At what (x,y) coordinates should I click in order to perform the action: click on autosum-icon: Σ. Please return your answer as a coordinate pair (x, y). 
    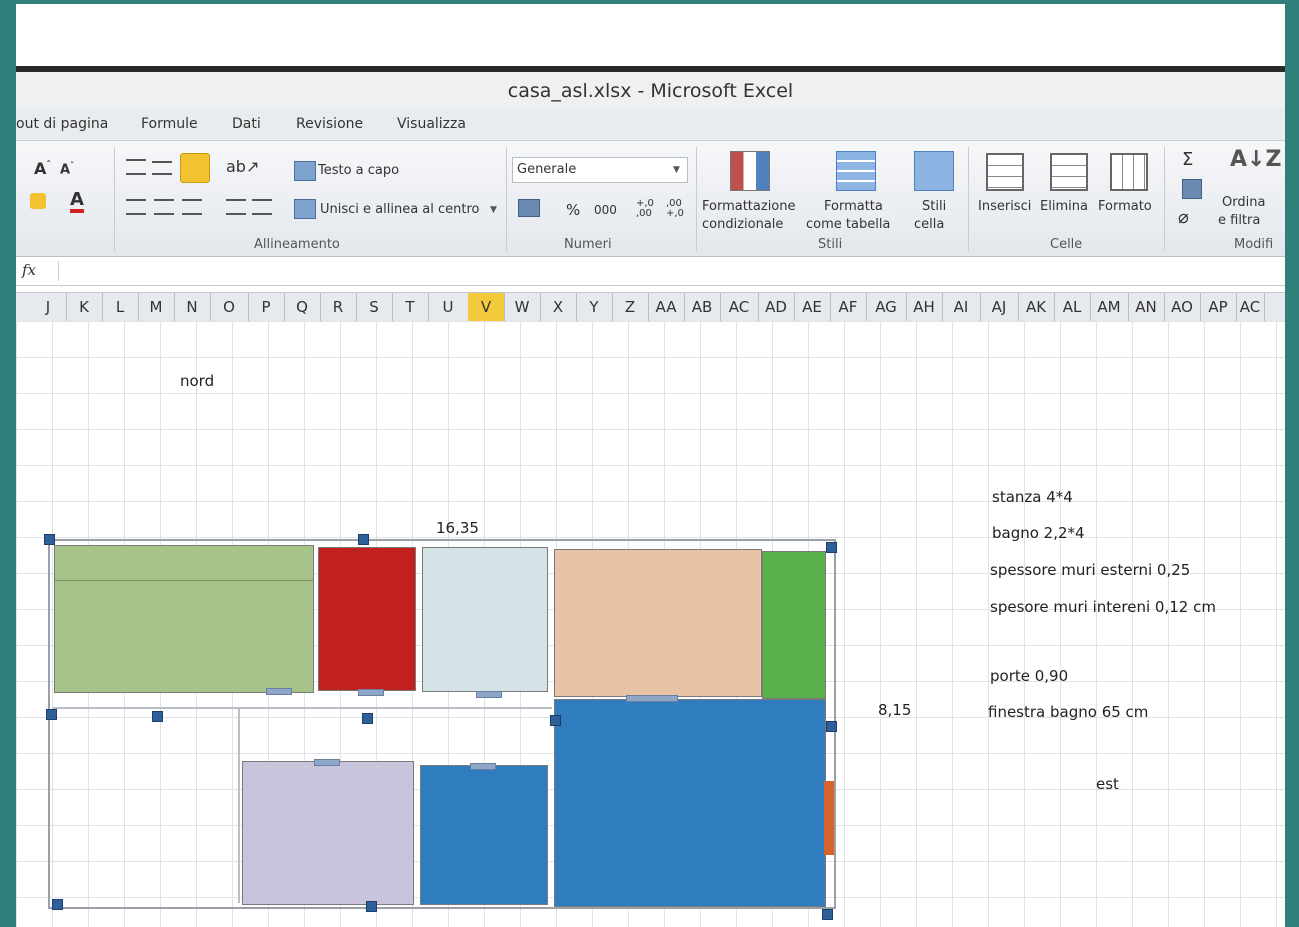
    Looking at the image, I should click on (1187, 159).